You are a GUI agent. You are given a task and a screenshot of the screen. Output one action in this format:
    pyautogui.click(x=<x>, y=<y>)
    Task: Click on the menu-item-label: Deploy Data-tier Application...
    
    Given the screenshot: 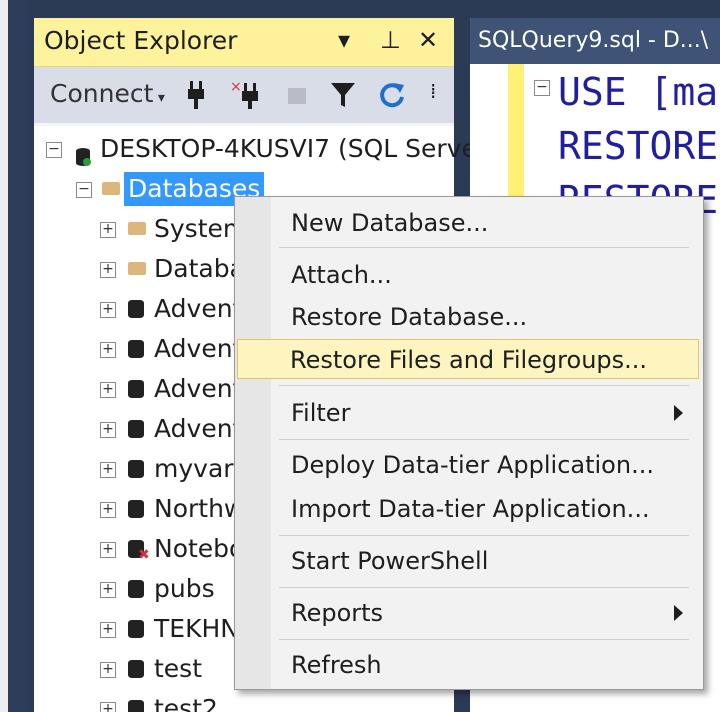 What is the action you would take?
    pyautogui.click(x=472, y=465)
    